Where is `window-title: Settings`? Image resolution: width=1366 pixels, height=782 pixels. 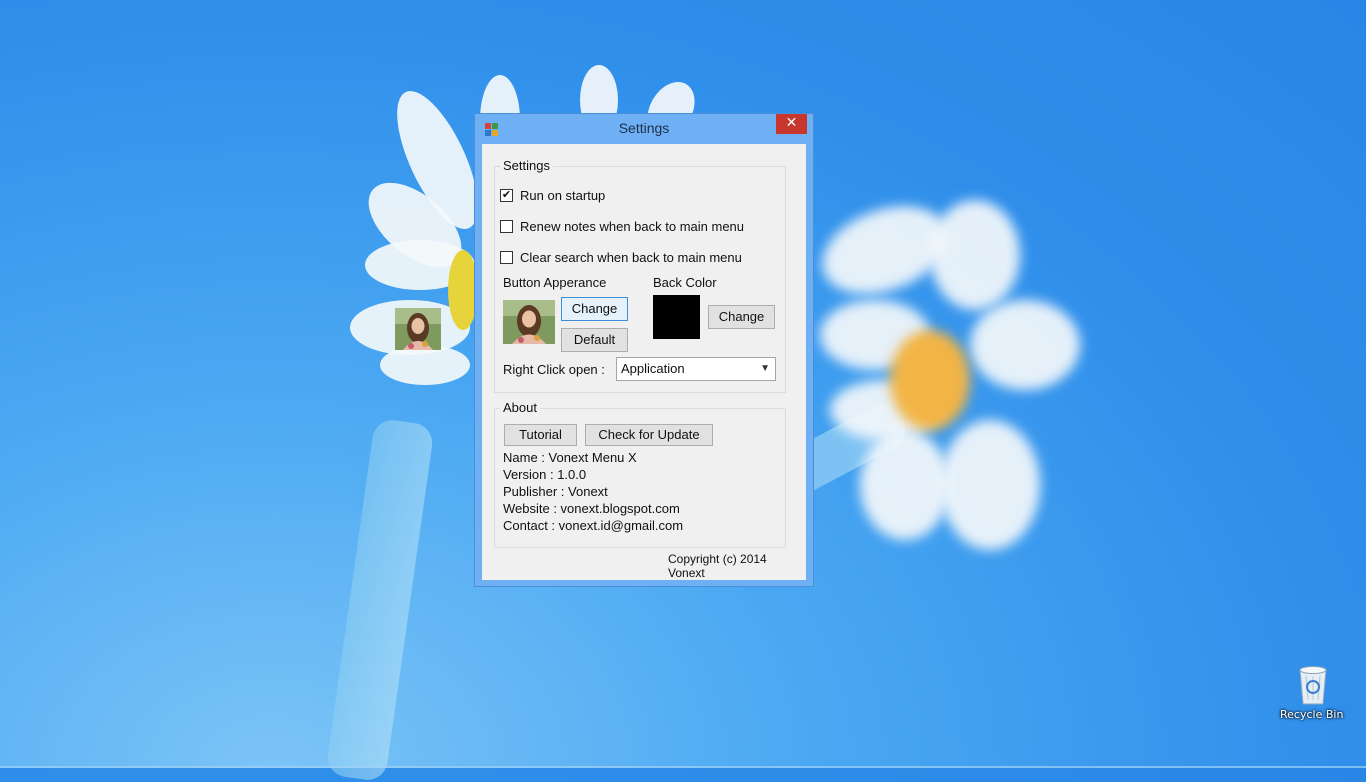 window-title: Settings is located at coordinates (644, 128).